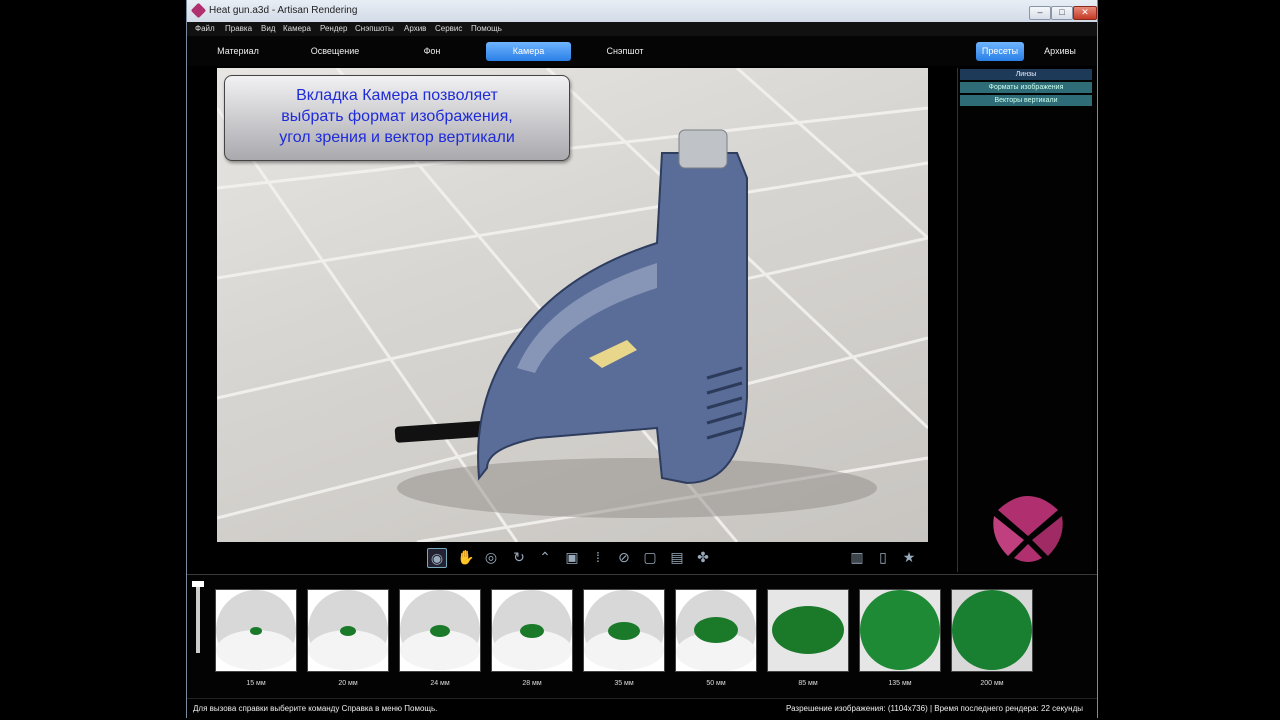 Image resolution: width=1280 pixels, height=720 pixels. Describe the element at coordinates (256, 683) in the screenshot. I see `lens-label-15: 15 мм` at that location.